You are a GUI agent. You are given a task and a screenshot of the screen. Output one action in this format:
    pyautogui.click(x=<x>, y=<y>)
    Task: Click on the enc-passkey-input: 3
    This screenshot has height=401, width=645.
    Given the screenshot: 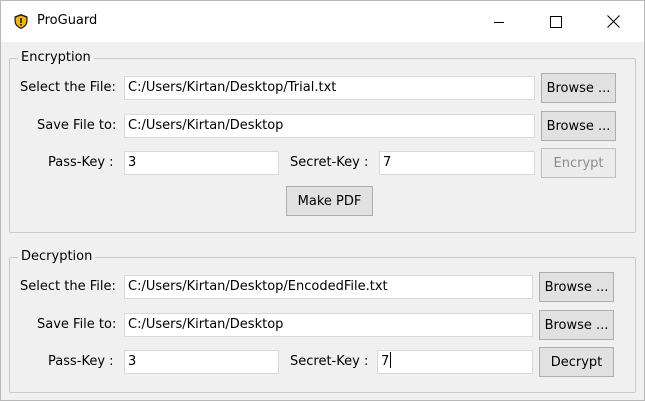 What is the action you would take?
    pyautogui.click(x=201, y=163)
    